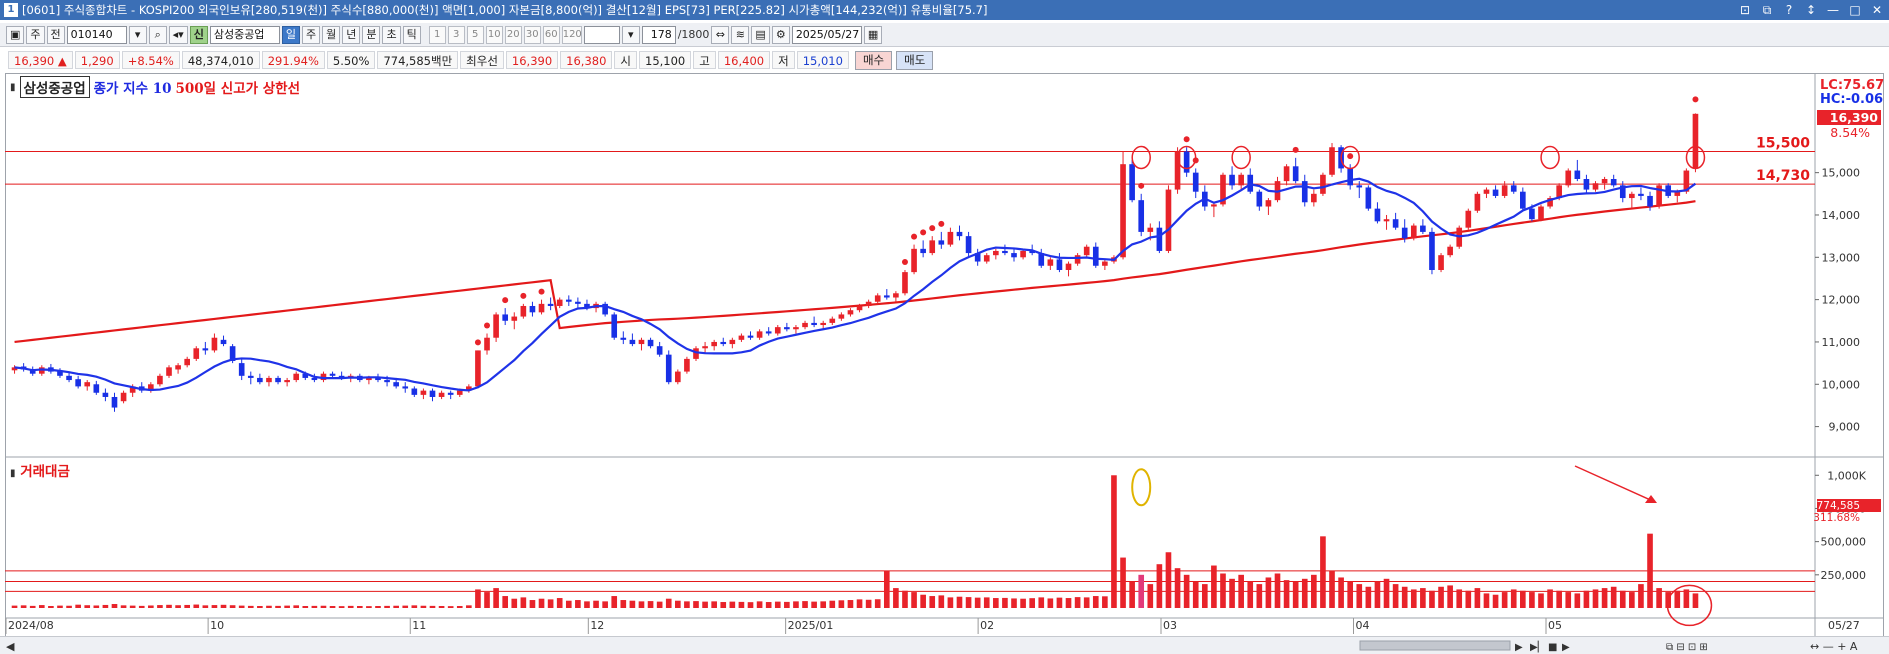  Describe the element at coordinates (1435, 645) in the screenshot. I see `scroll-thumb` at that location.